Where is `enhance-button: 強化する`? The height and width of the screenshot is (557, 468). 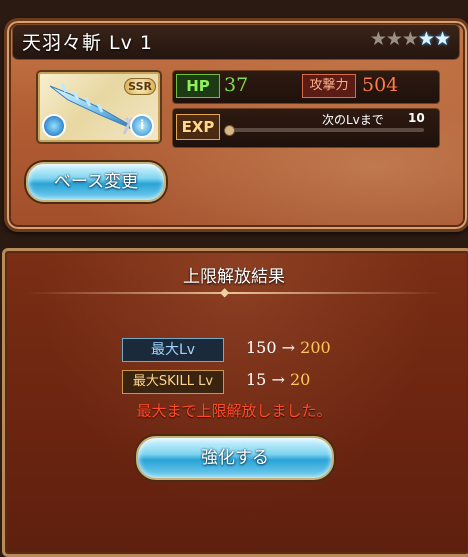 enhance-button: 強化する is located at coordinates (235, 458).